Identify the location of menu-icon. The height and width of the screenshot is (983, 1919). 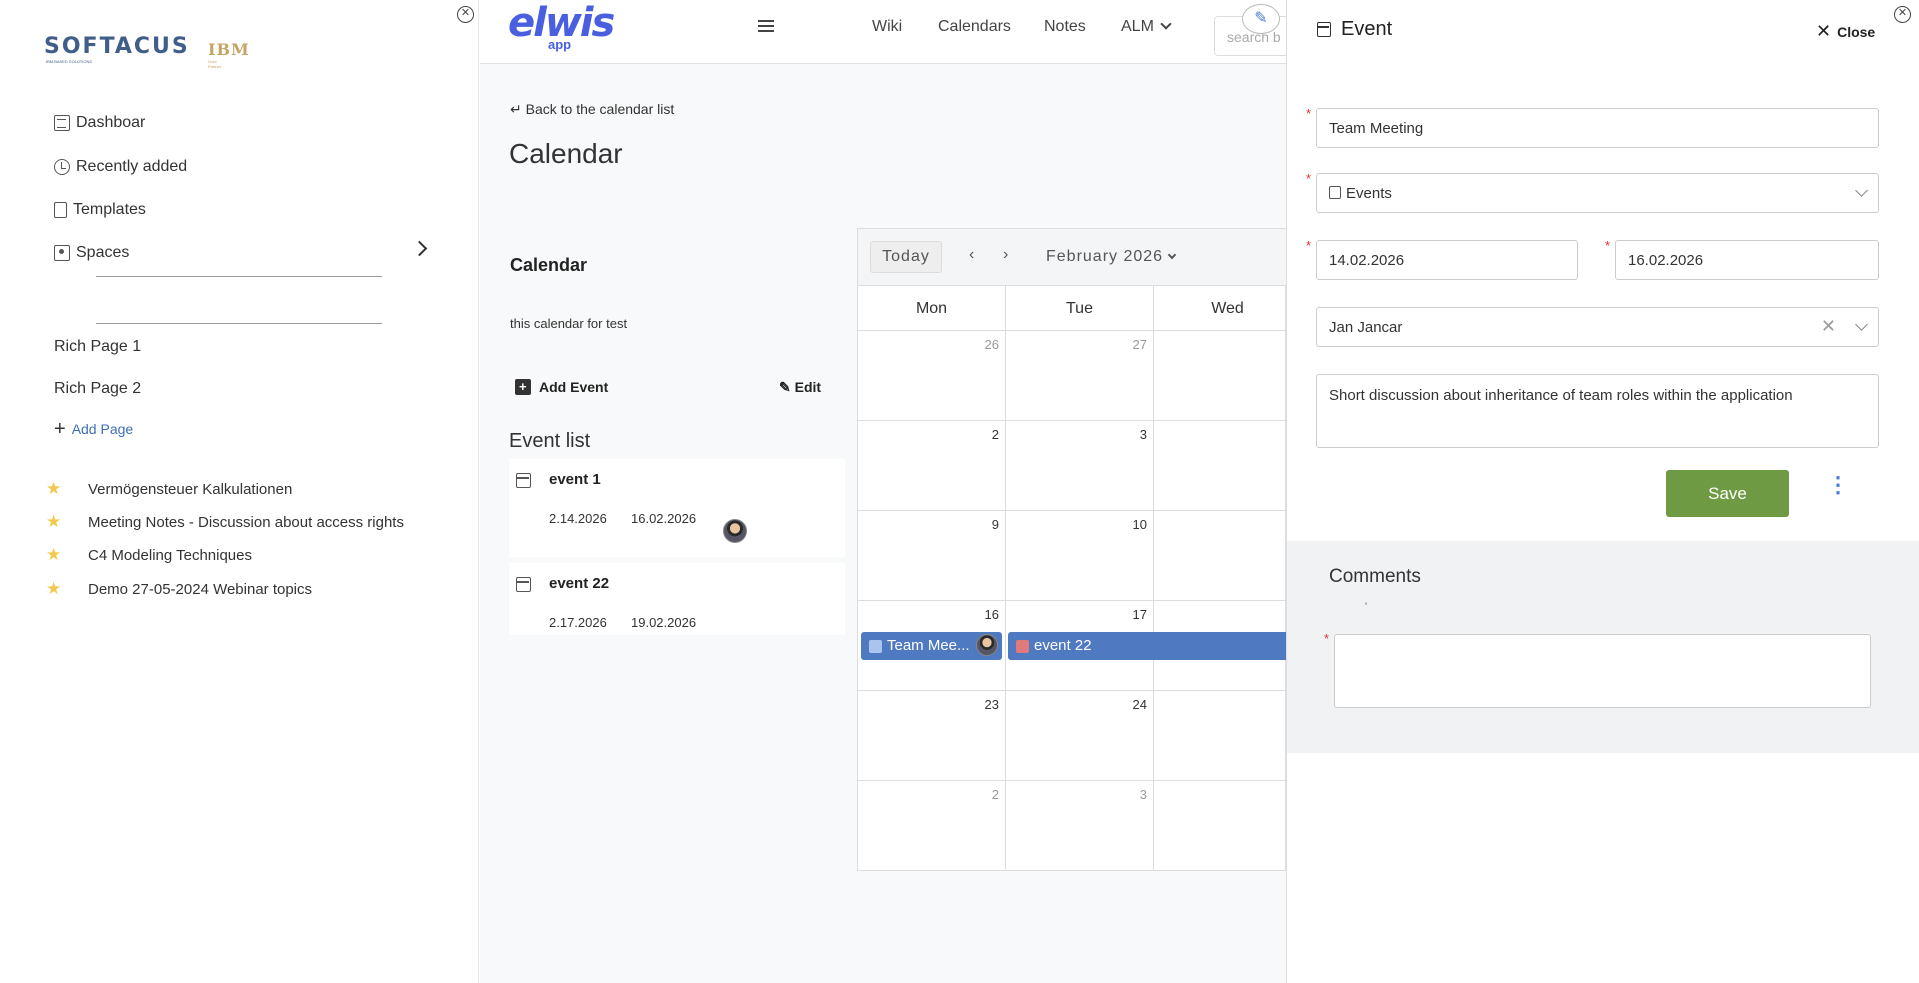
(766, 26).